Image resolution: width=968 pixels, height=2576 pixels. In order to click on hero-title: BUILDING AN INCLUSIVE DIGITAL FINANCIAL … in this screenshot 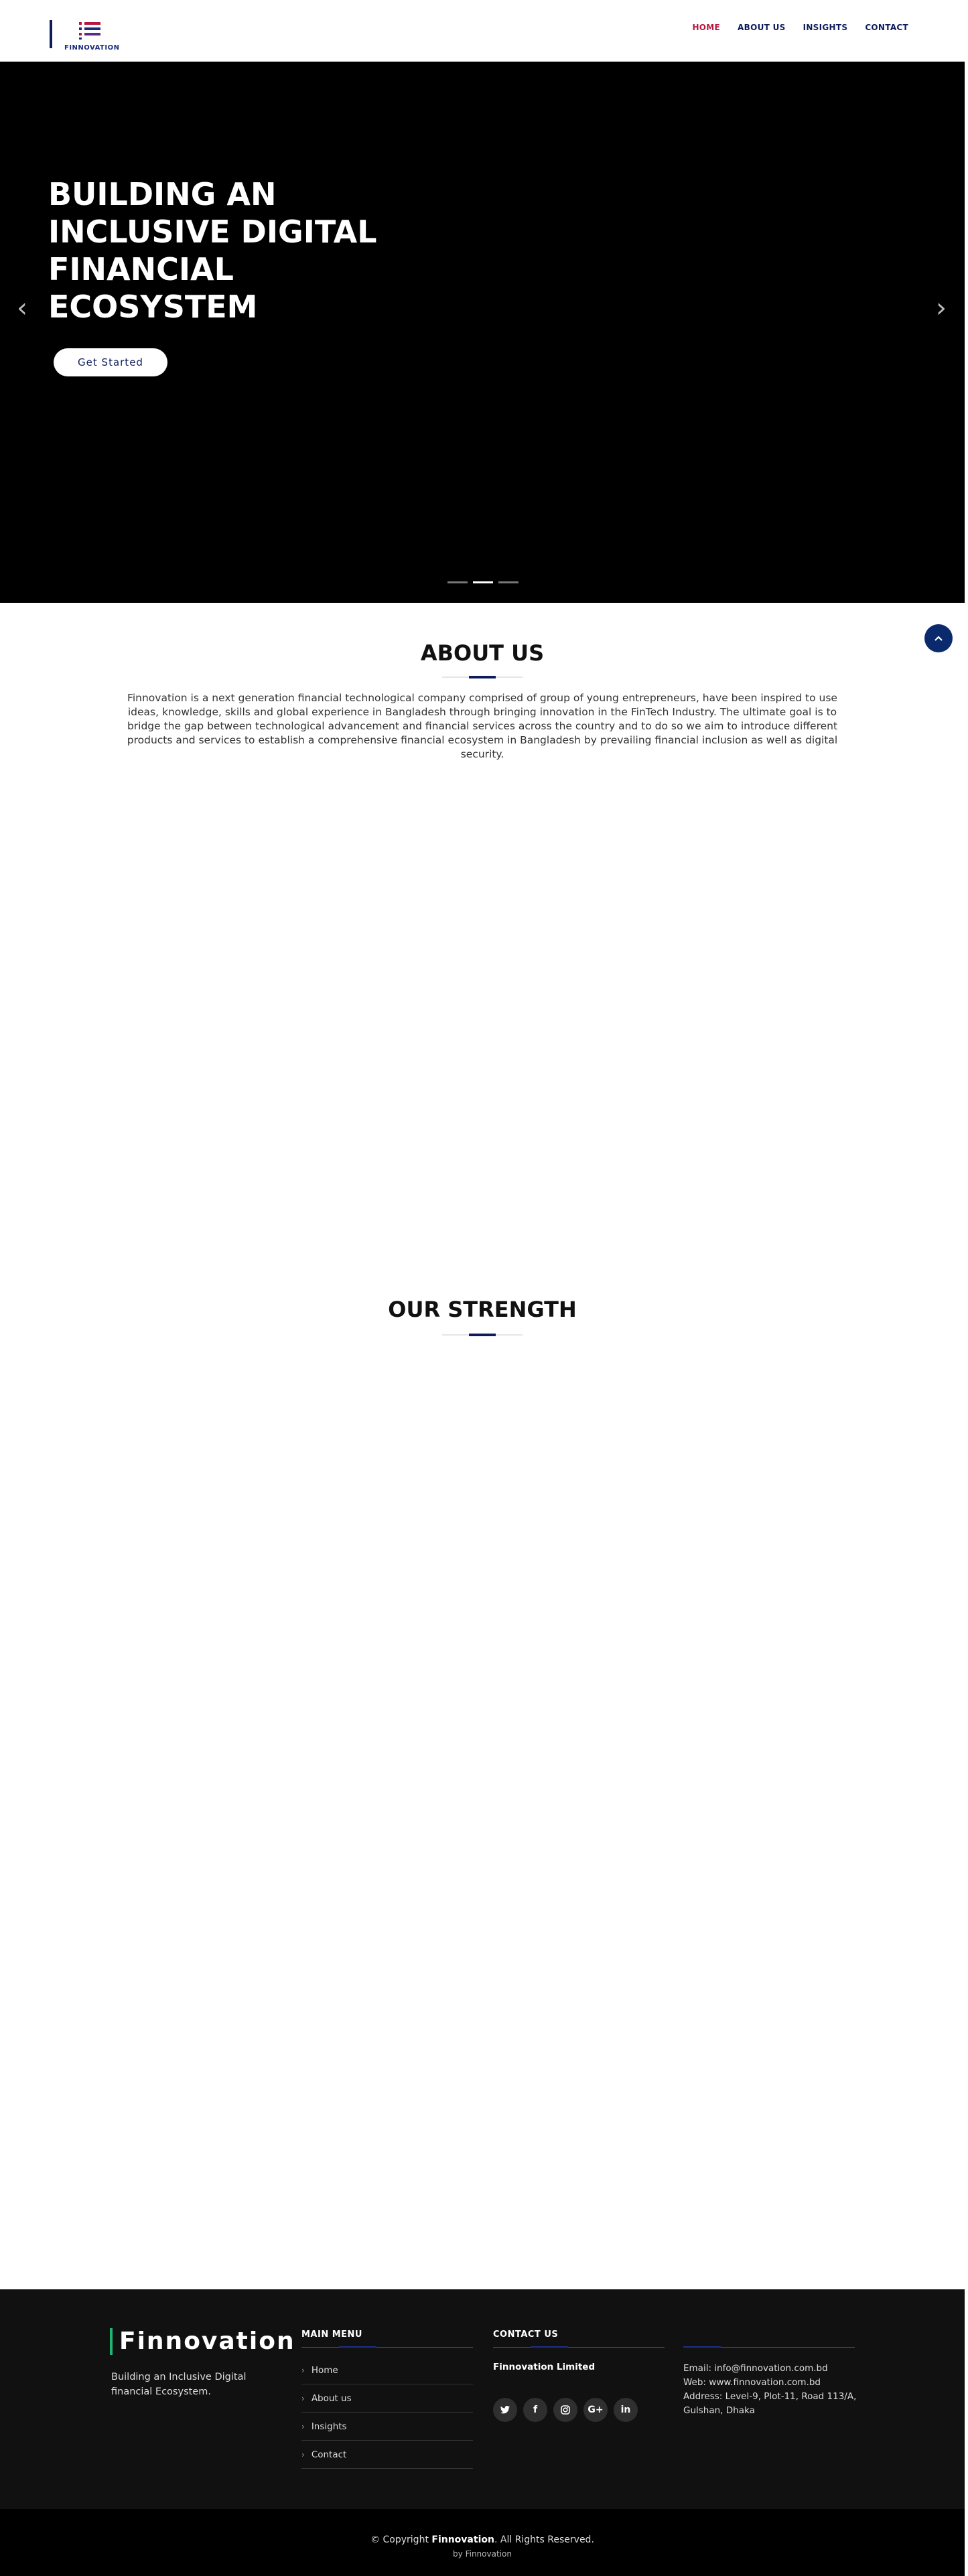, I will do `click(212, 250)`.